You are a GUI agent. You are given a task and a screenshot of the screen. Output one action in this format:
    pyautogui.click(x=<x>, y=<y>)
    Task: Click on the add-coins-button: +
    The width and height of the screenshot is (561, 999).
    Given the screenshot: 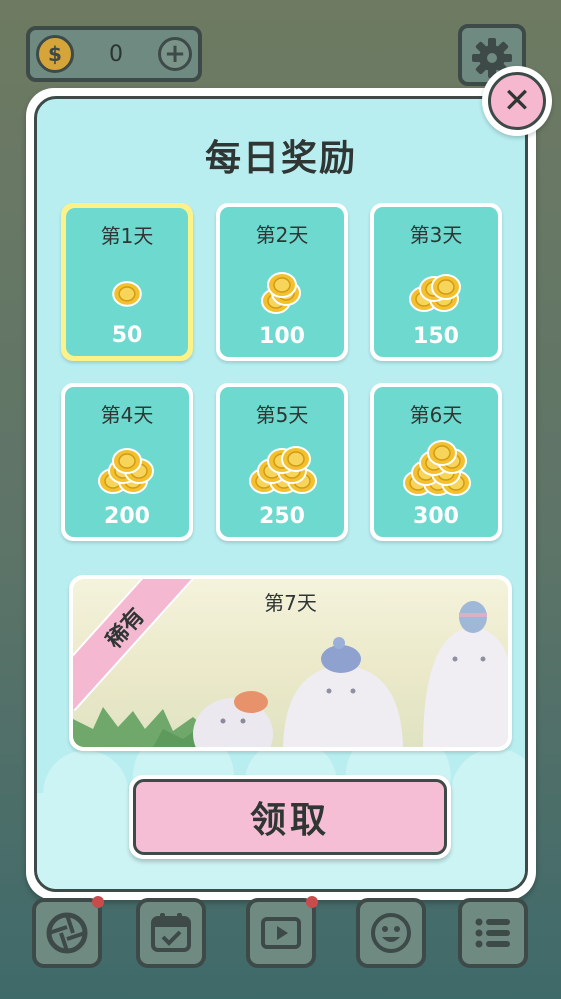 What is the action you would take?
    pyautogui.click(x=175, y=54)
    